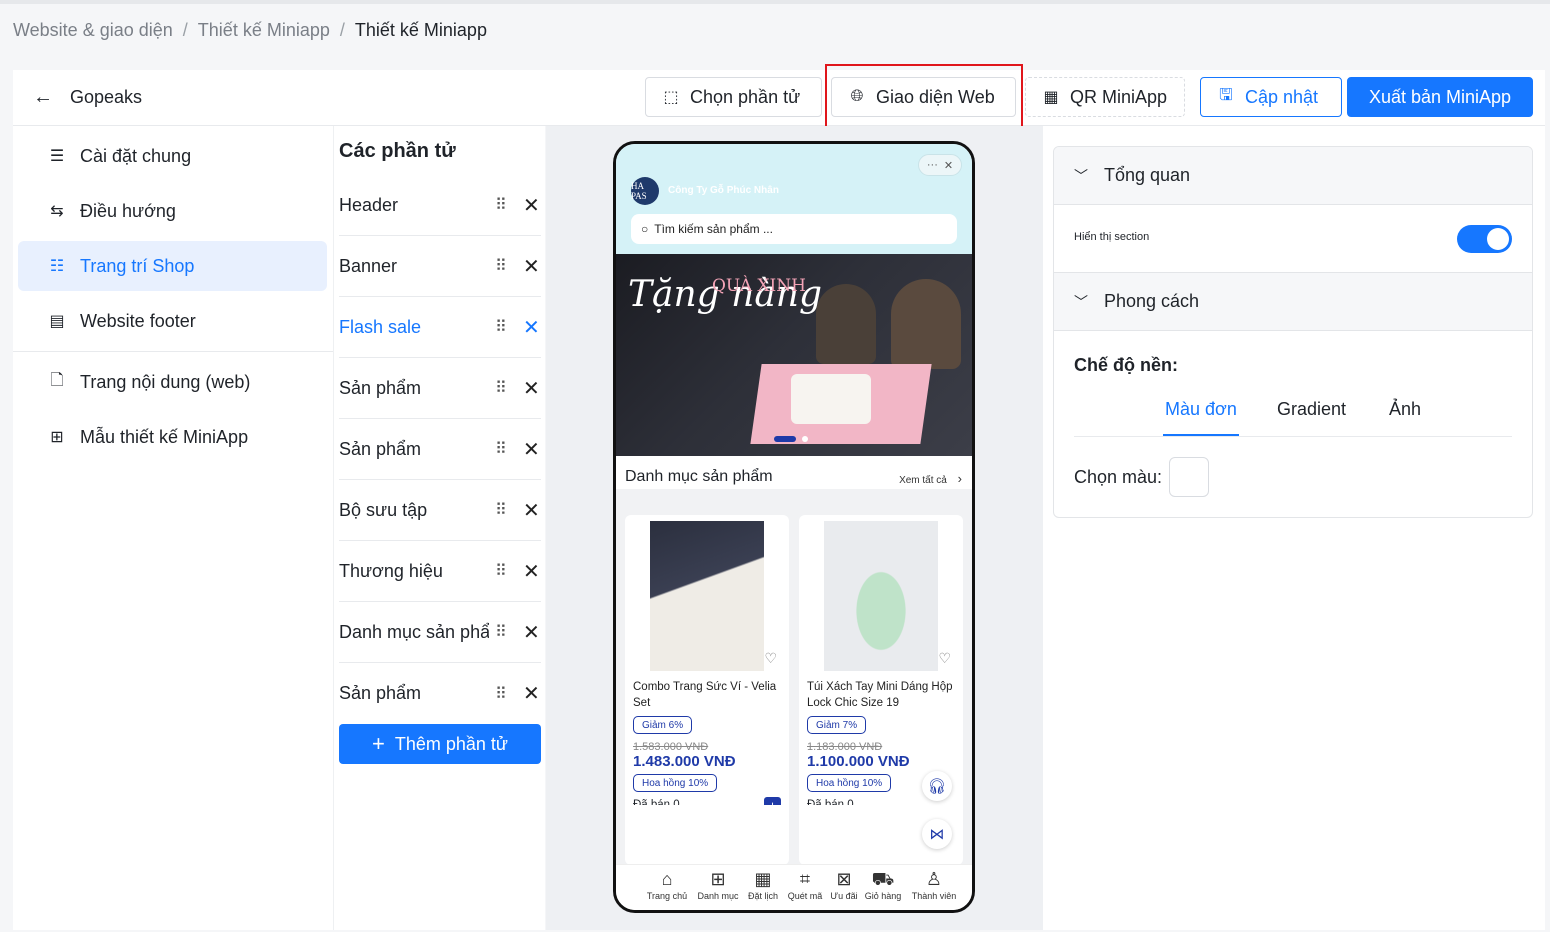 The width and height of the screenshot is (1550, 932). What do you see at coordinates (106, 97) in the screenshot?
I see `shop-name: Gopeaks` at bounding box center [106, 97].